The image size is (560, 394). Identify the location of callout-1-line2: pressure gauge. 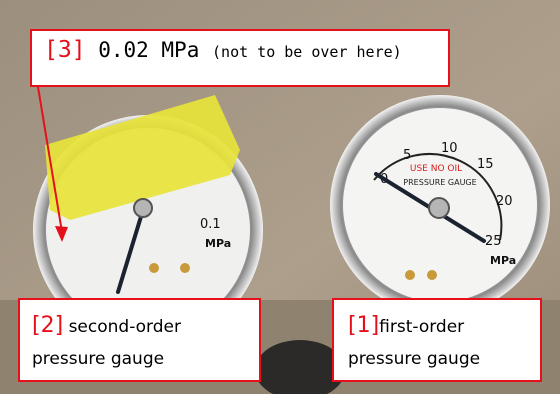
(414, 359).